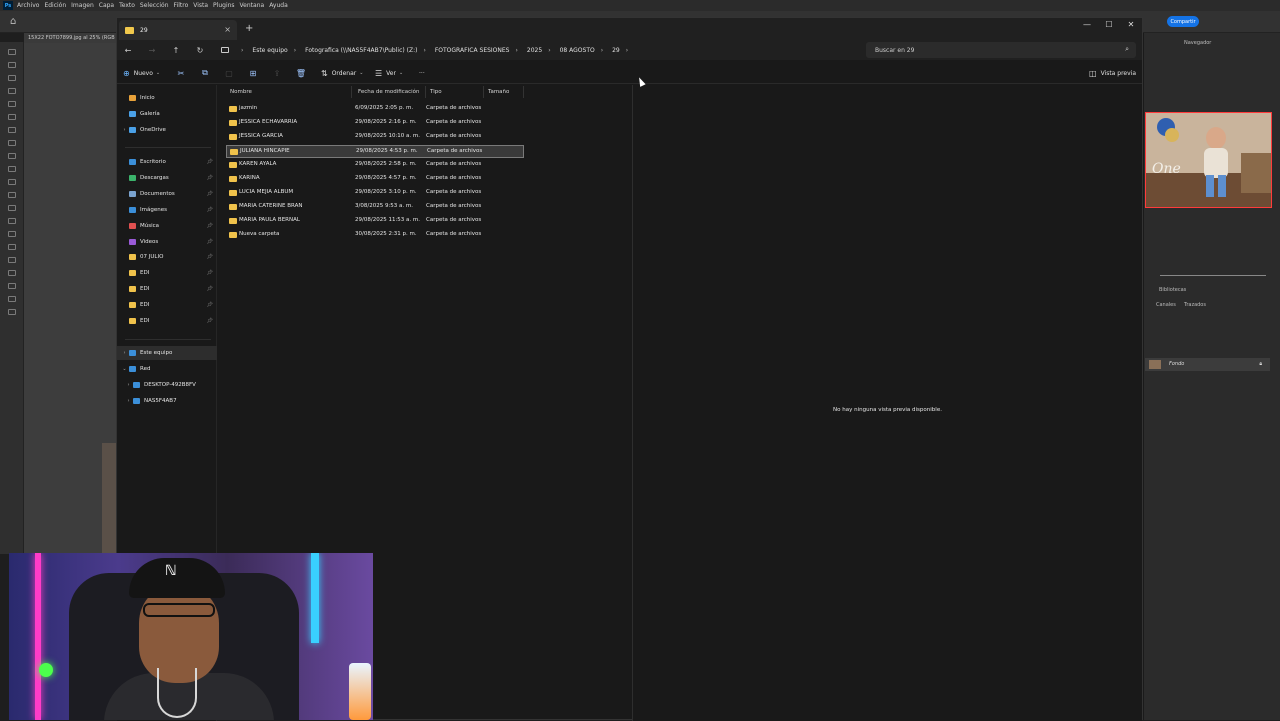  Describe the element at coordinates (616, 50) in the screenshot. I see `breadcrumb-day: 29` at that location.